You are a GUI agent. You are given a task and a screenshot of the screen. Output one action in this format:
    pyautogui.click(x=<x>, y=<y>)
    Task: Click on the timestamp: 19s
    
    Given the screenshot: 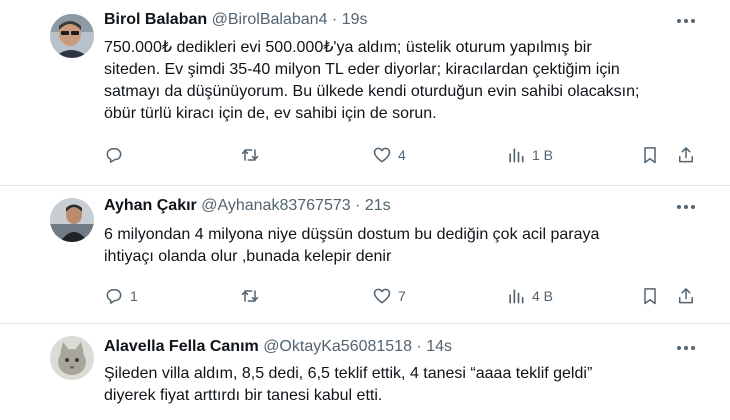 What is the action you would take?
    pyautogui.click(x=355, y=19)
    